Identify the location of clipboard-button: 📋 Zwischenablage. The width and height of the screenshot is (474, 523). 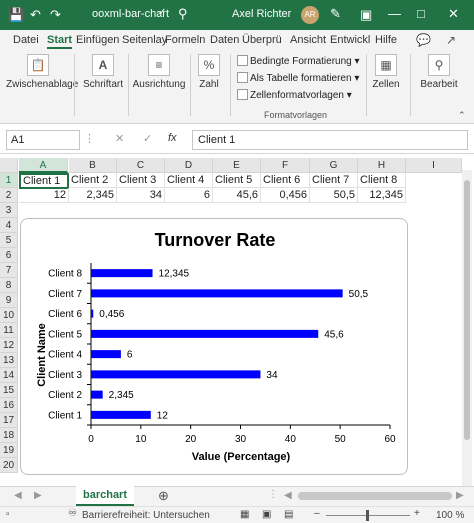
(42, 72).